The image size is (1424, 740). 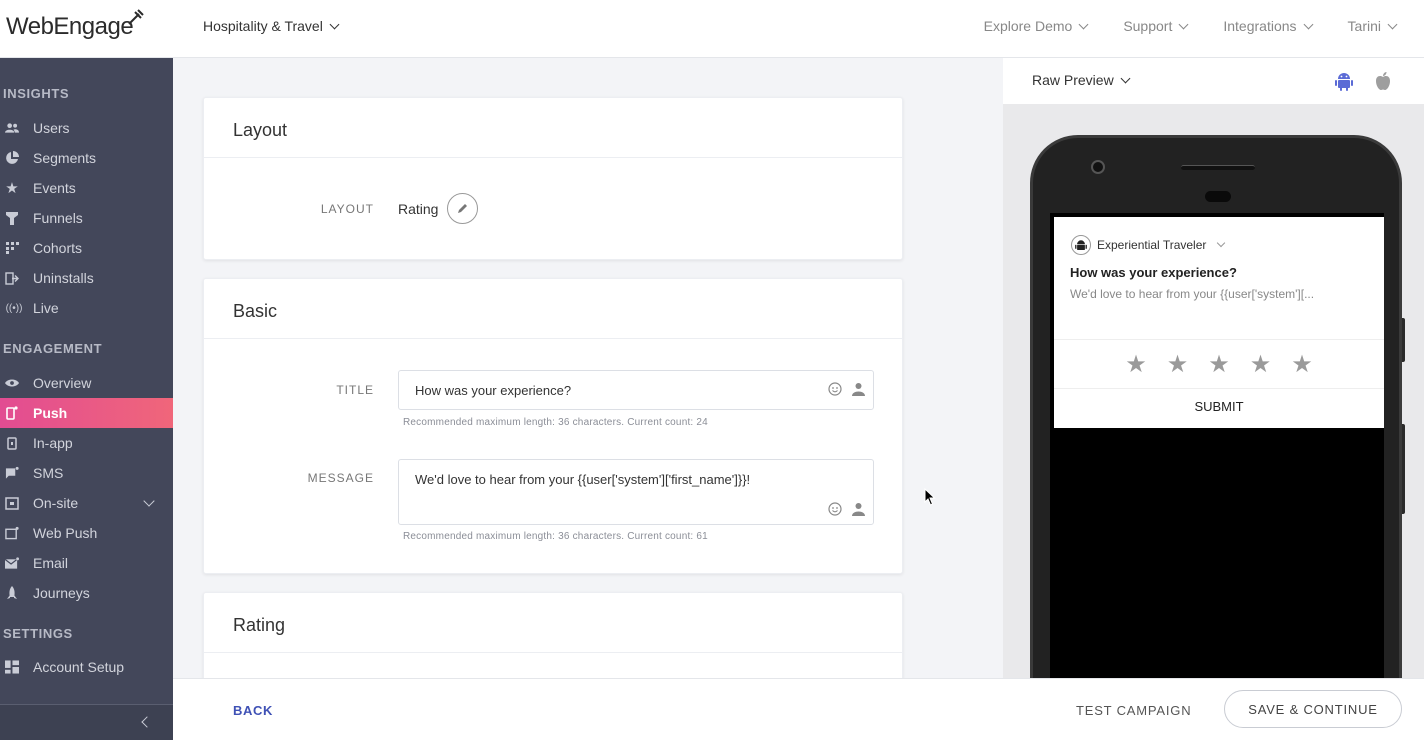 I want to click on save-and-continue-button: SAVE & CONTINUE, so click(x=1313, y=709).